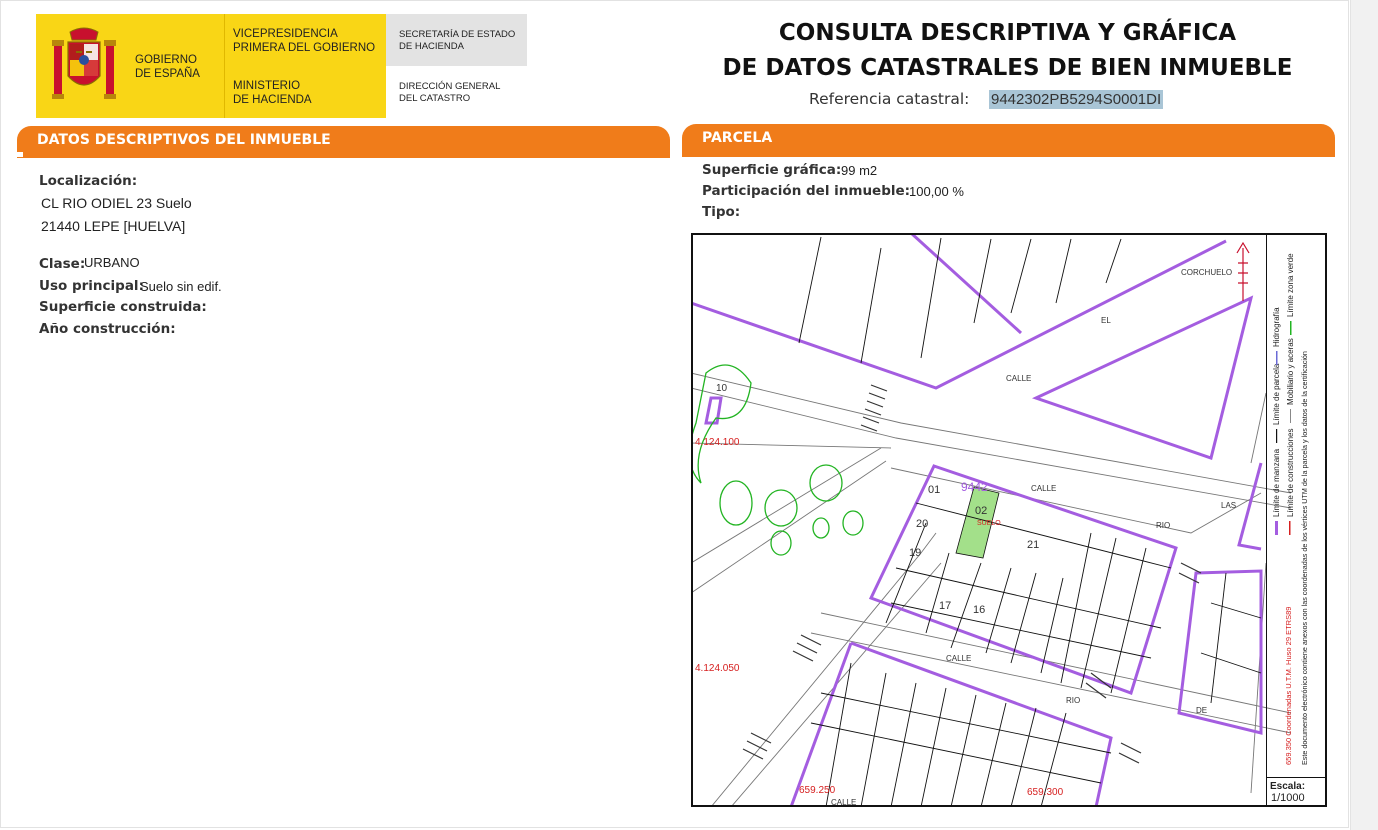 This screenshot has width=1378, height=830. I want to click on scale-value: 1/1000, so click(1288, 798).